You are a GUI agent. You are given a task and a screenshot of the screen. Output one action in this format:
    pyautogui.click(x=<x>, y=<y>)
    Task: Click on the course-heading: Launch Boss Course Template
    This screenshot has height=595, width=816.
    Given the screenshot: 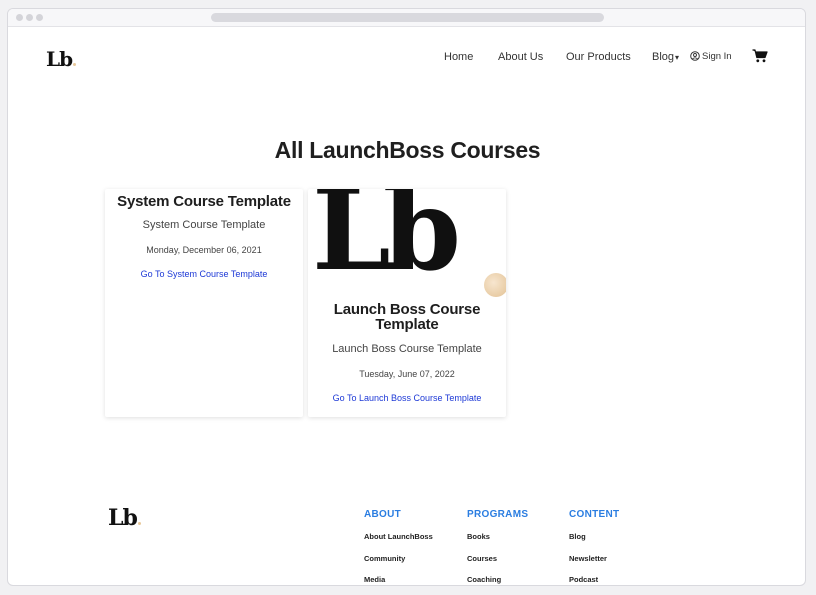 What is the action you would take?
    pyautogui.click(x=407, y=317)
    